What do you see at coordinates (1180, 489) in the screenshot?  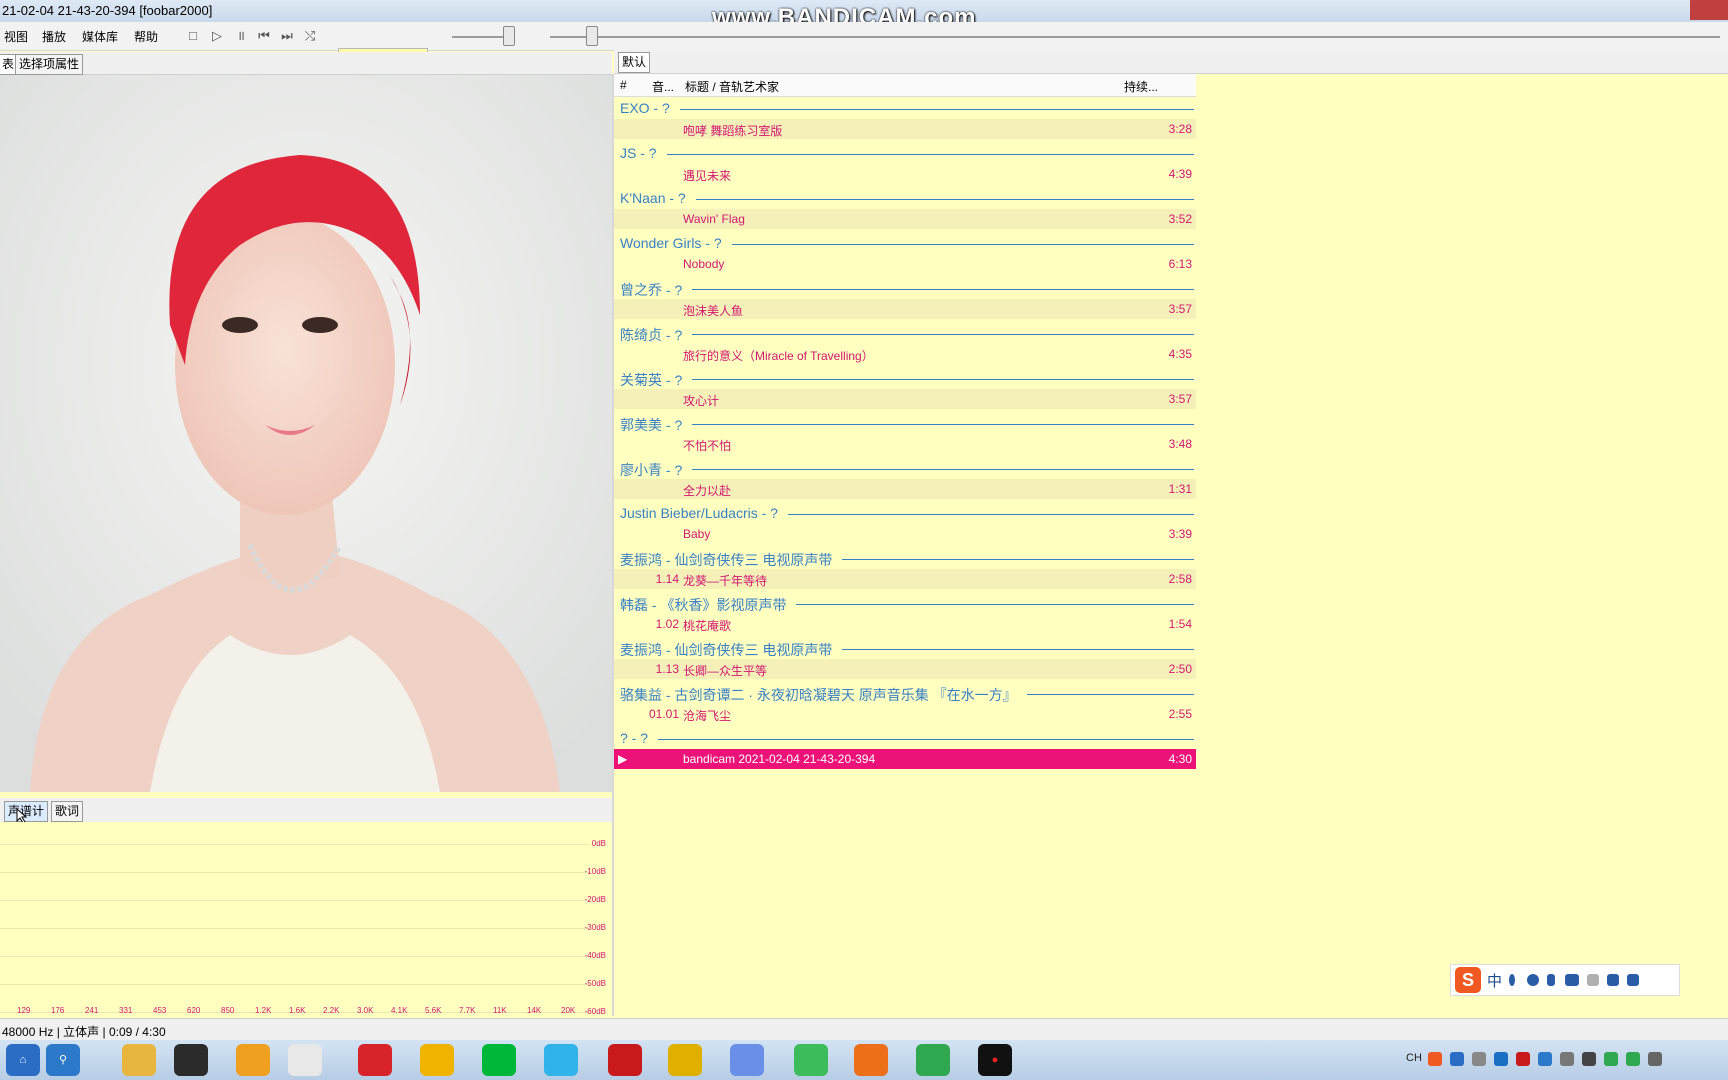 I see `track-duration: 1:31` at bounding box center [1180, 489].